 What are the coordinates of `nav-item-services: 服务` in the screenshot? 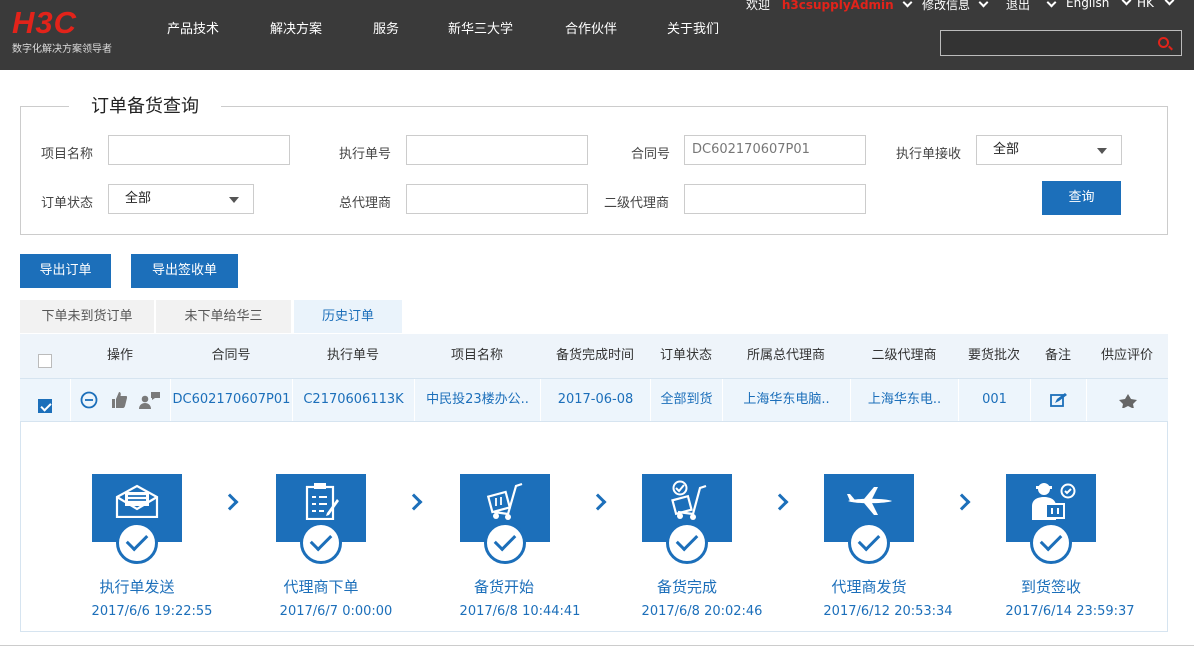 It's located at (386, 27).